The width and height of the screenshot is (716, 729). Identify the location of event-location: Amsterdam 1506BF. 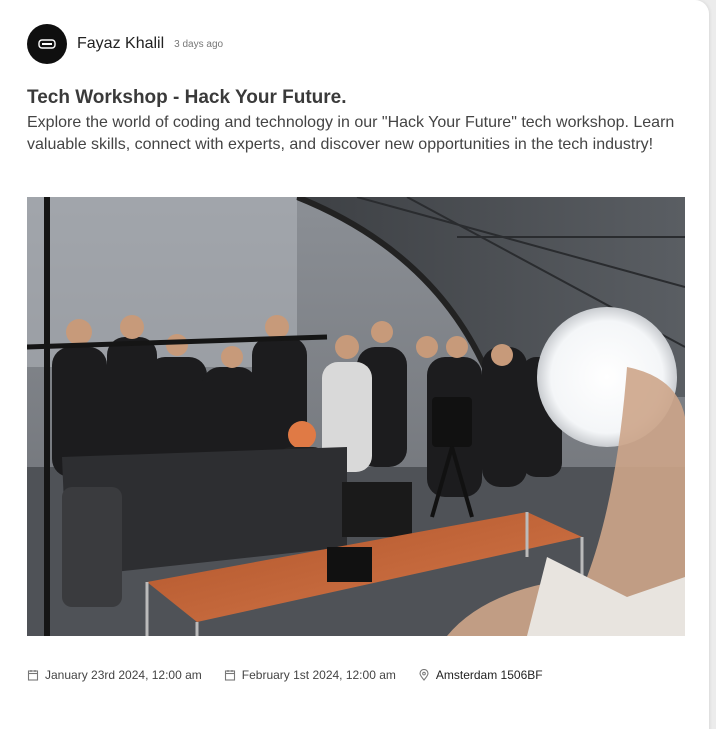
(480, 675).